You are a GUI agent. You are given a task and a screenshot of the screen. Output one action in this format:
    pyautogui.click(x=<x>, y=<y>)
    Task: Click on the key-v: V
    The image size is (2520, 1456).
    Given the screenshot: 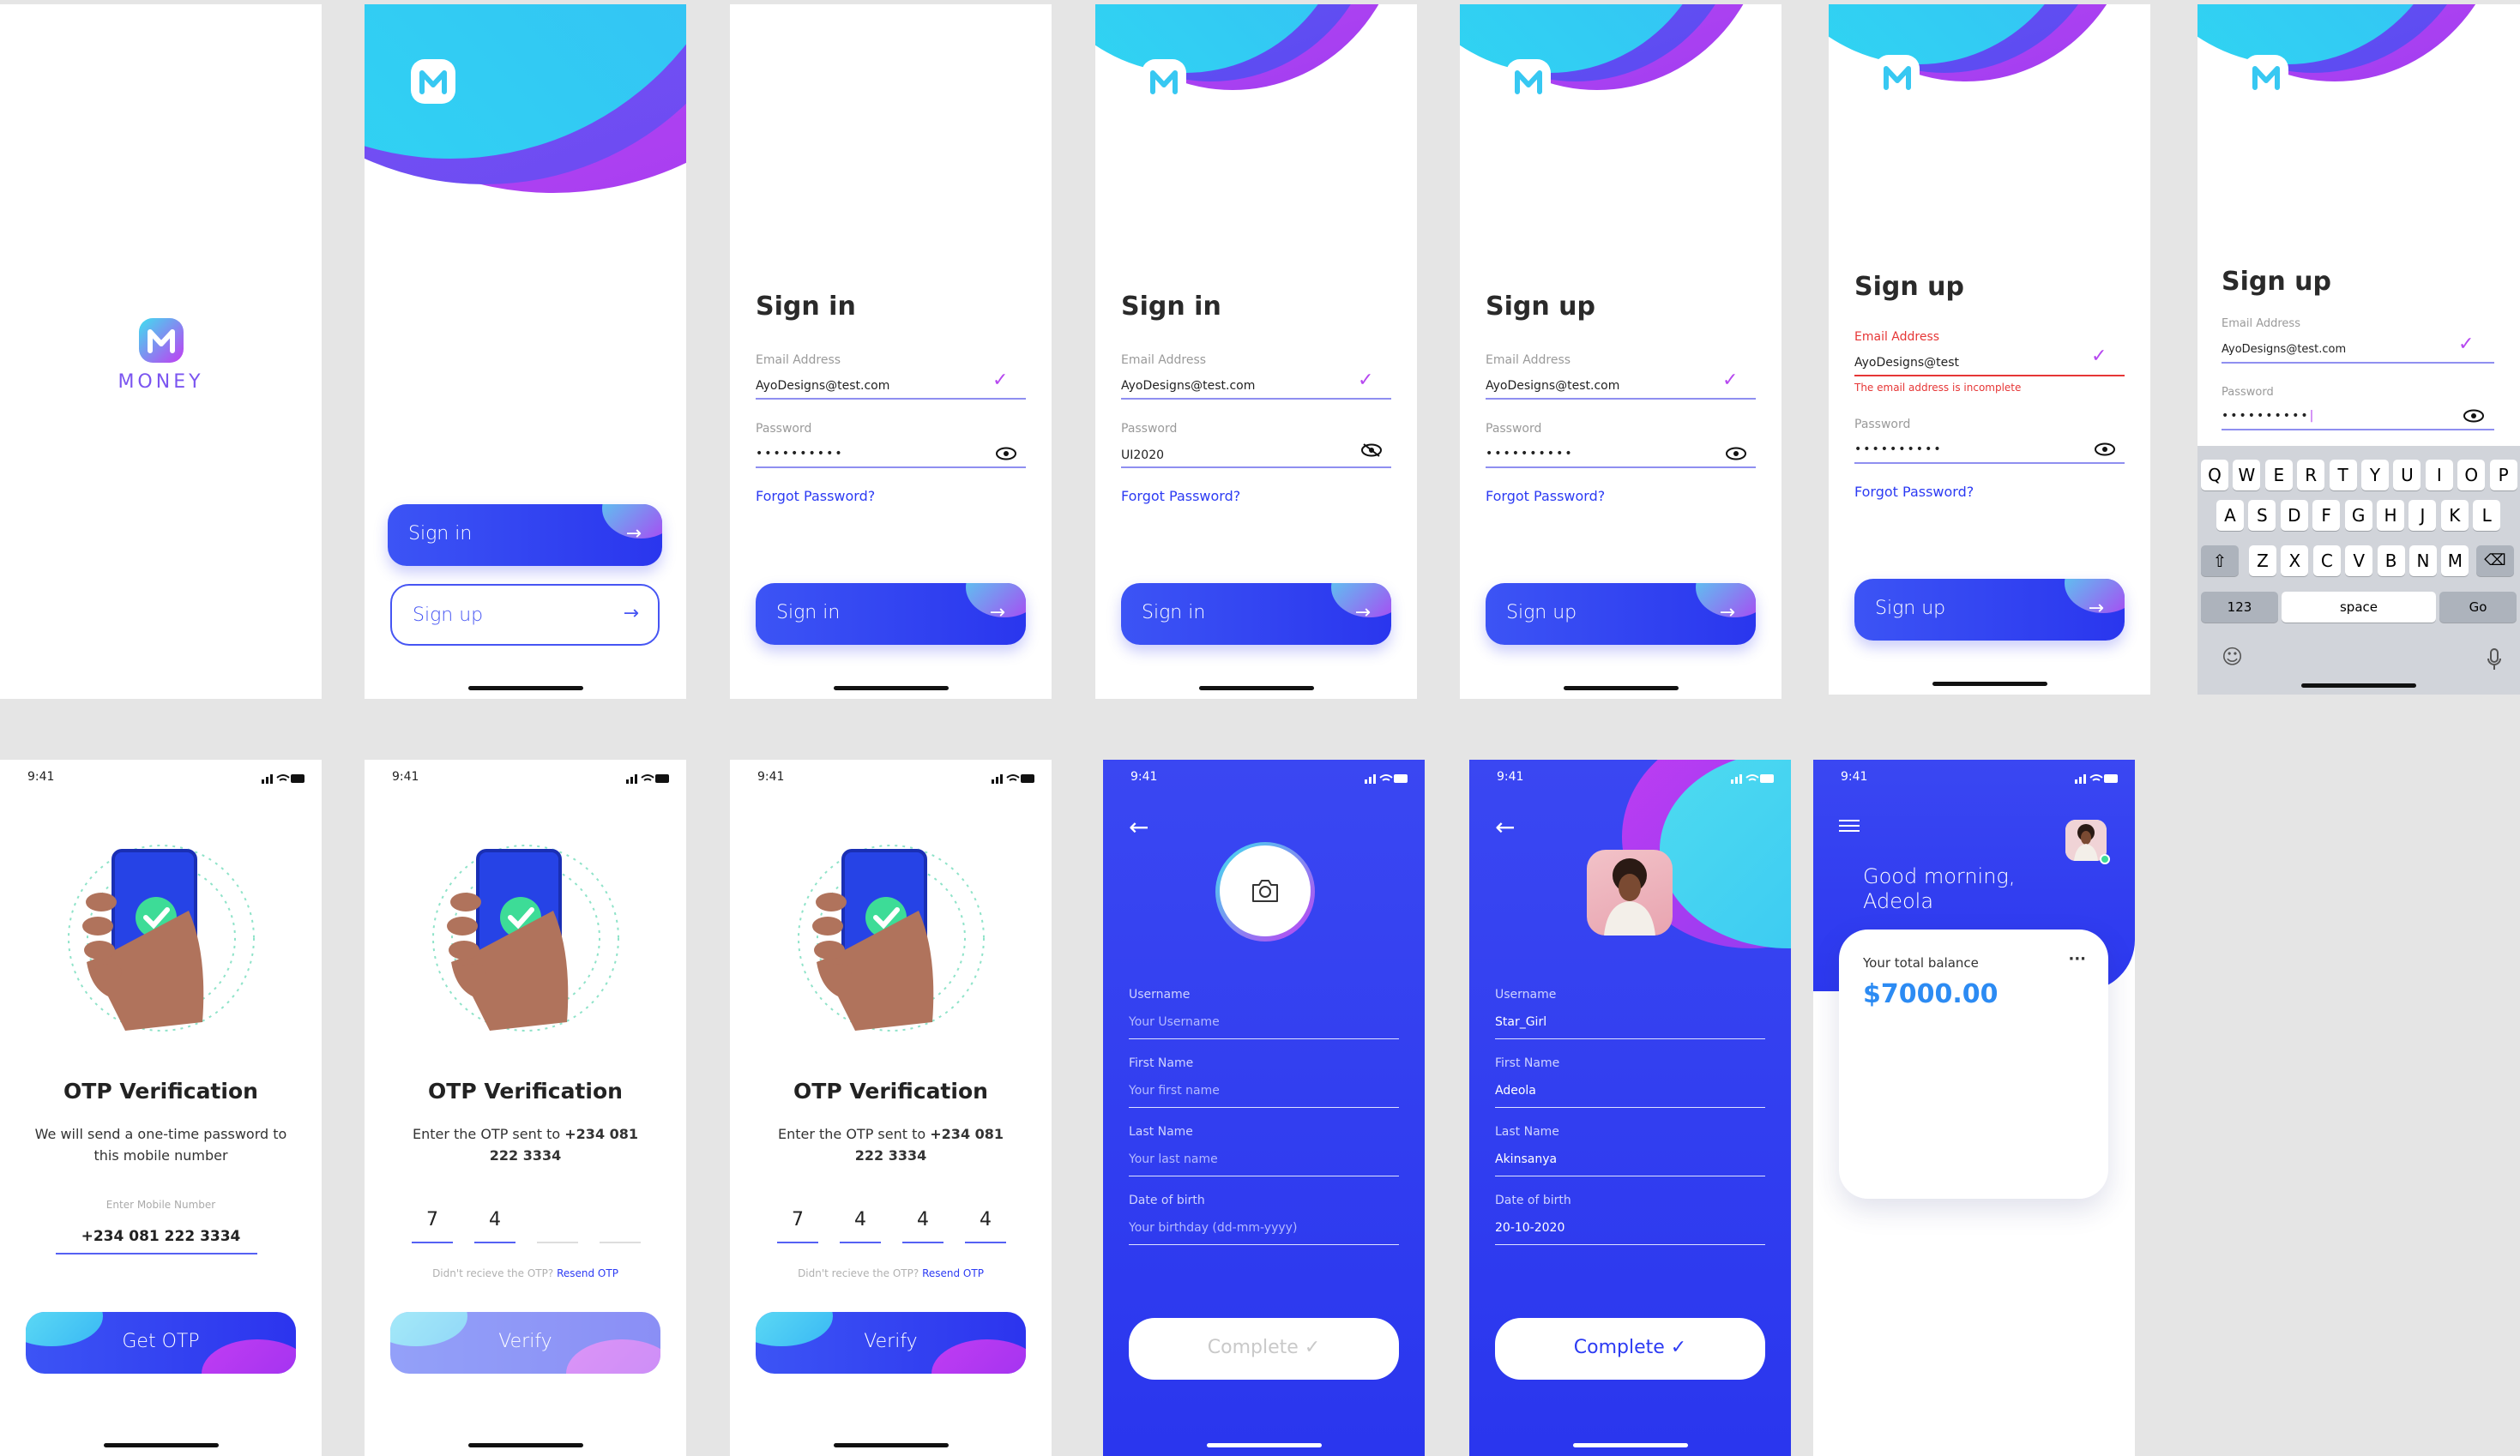 What is the action you would take?
    pyautogui.click(x=2359, y=560)
    